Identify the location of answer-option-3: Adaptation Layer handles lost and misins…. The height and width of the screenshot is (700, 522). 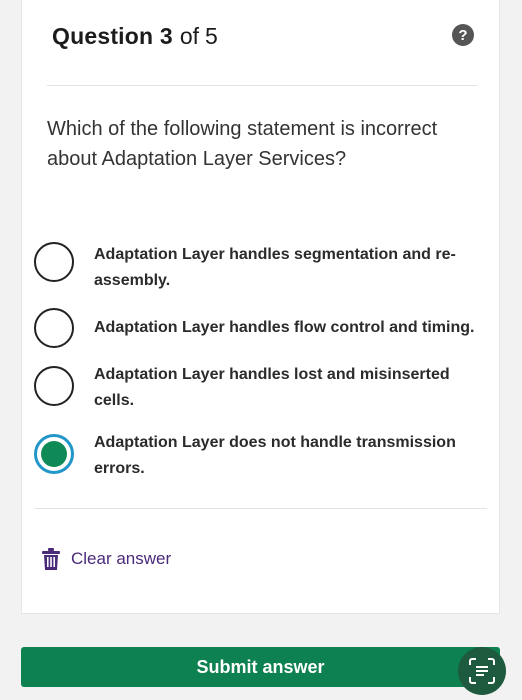
(267, 390).